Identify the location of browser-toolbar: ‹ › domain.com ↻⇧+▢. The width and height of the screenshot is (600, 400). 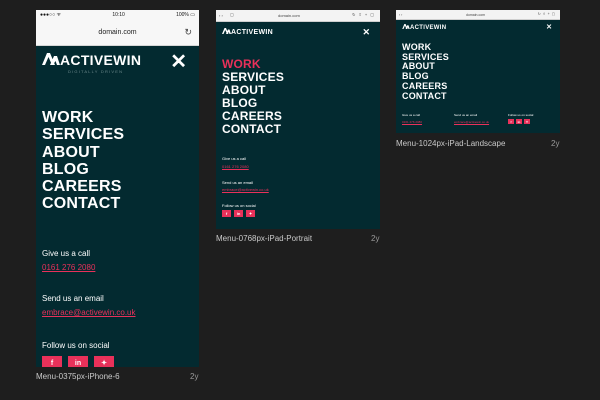
(478, 15).